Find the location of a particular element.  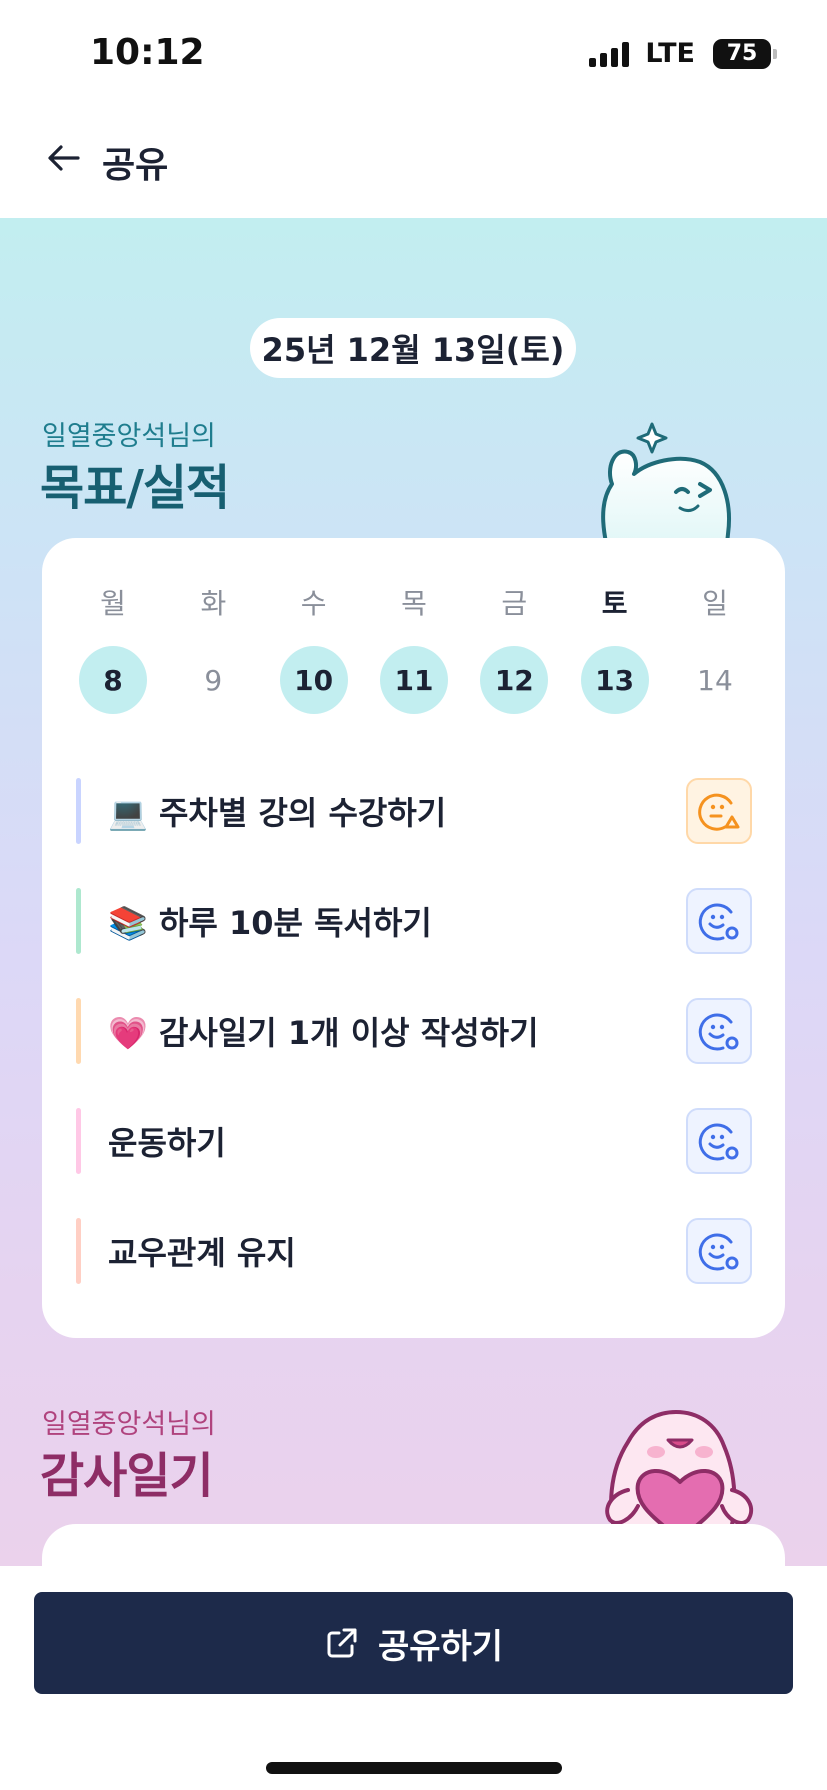

arrow-left-icon is located at coordinates (64, 158).